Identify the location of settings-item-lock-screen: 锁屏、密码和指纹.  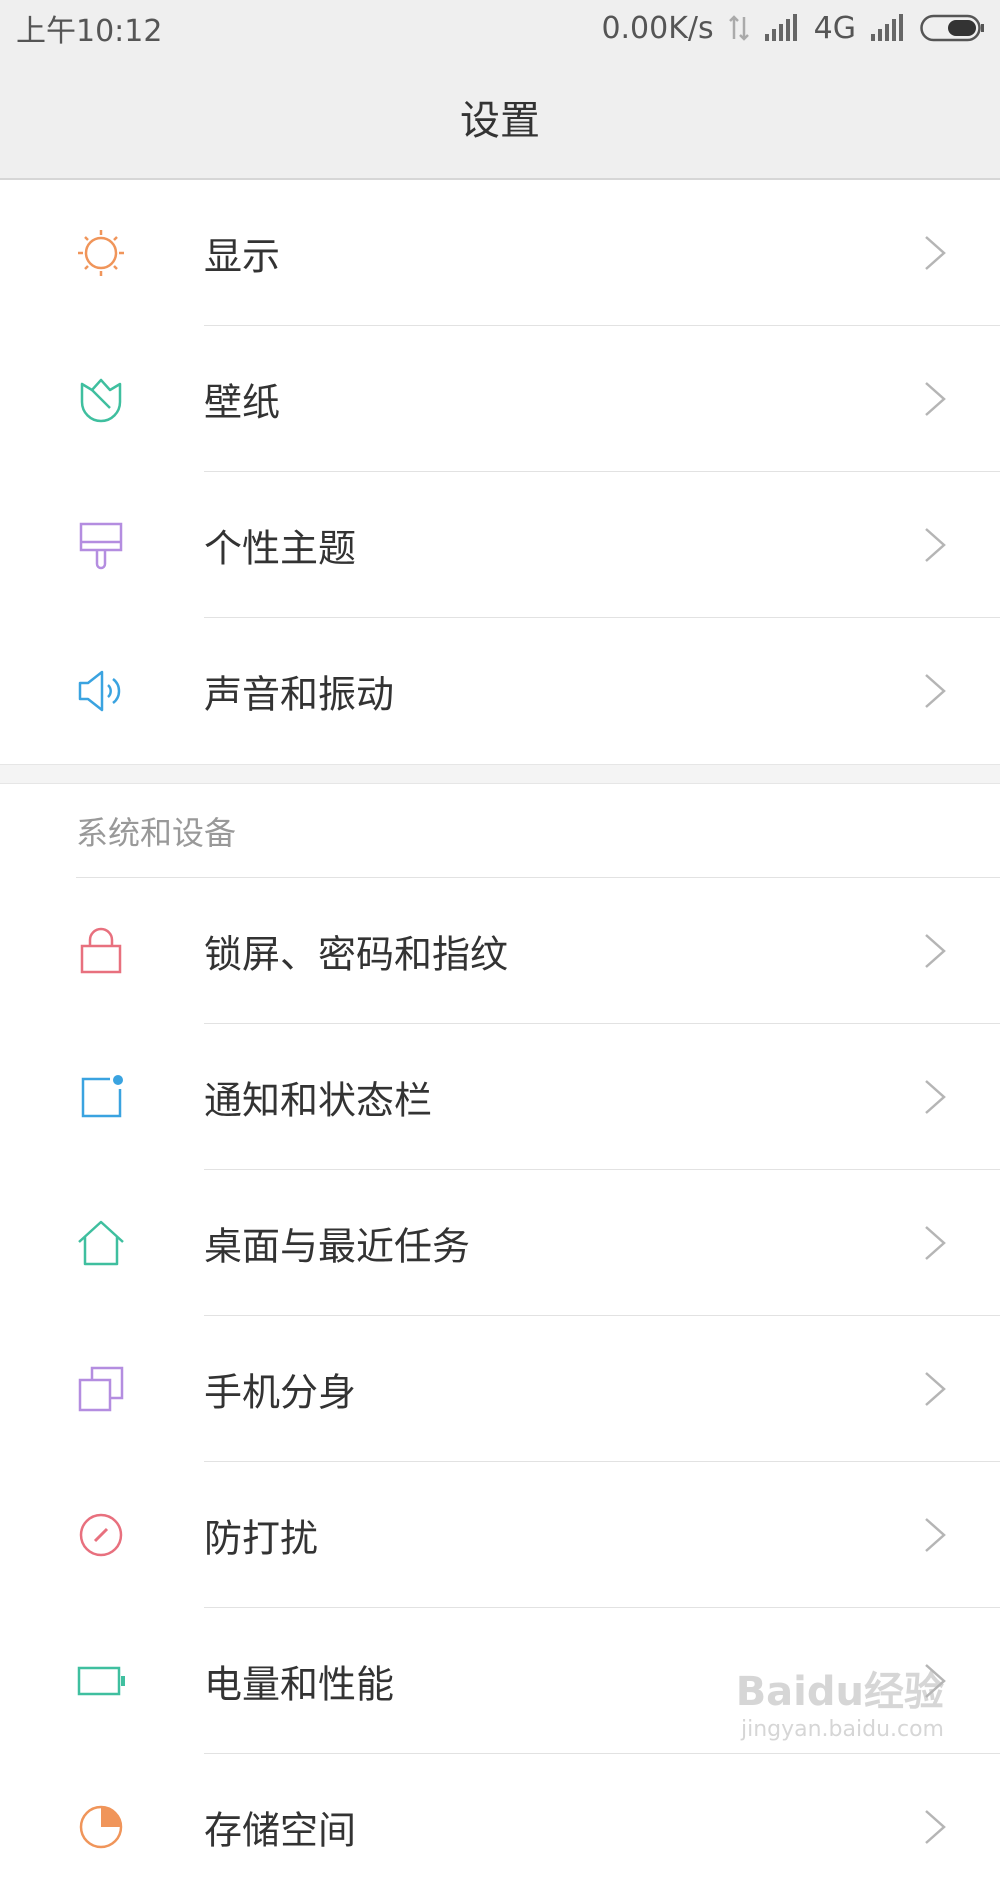
(500, 951).